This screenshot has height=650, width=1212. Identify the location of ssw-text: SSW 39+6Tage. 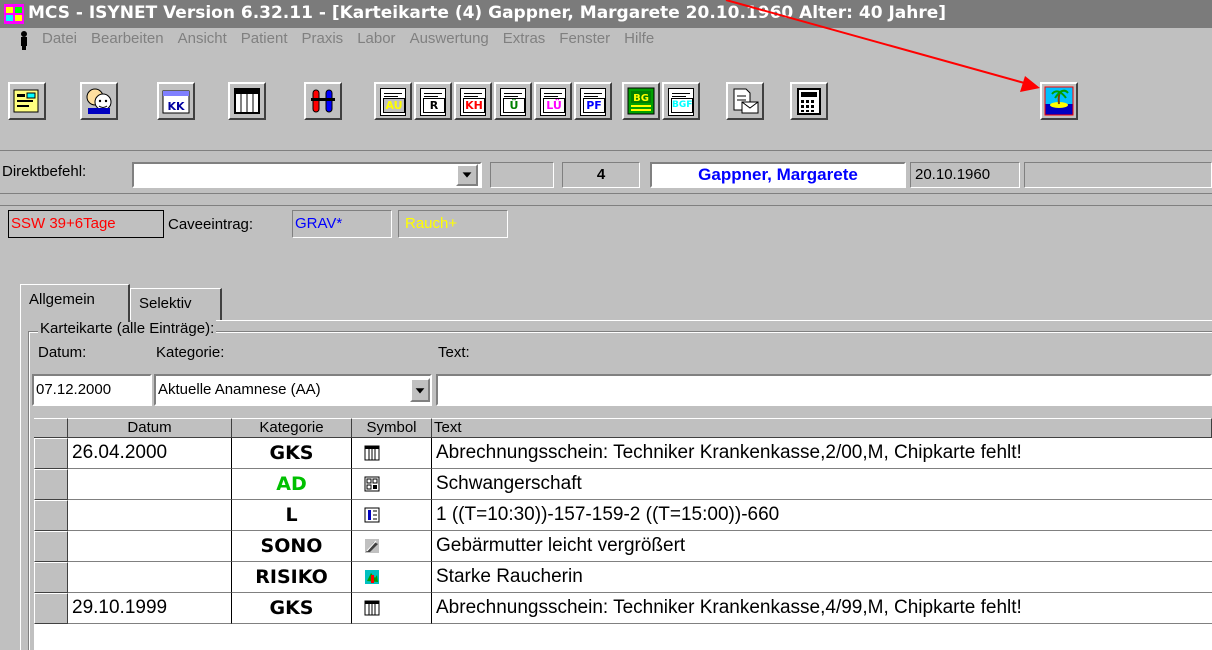
(63, 223).